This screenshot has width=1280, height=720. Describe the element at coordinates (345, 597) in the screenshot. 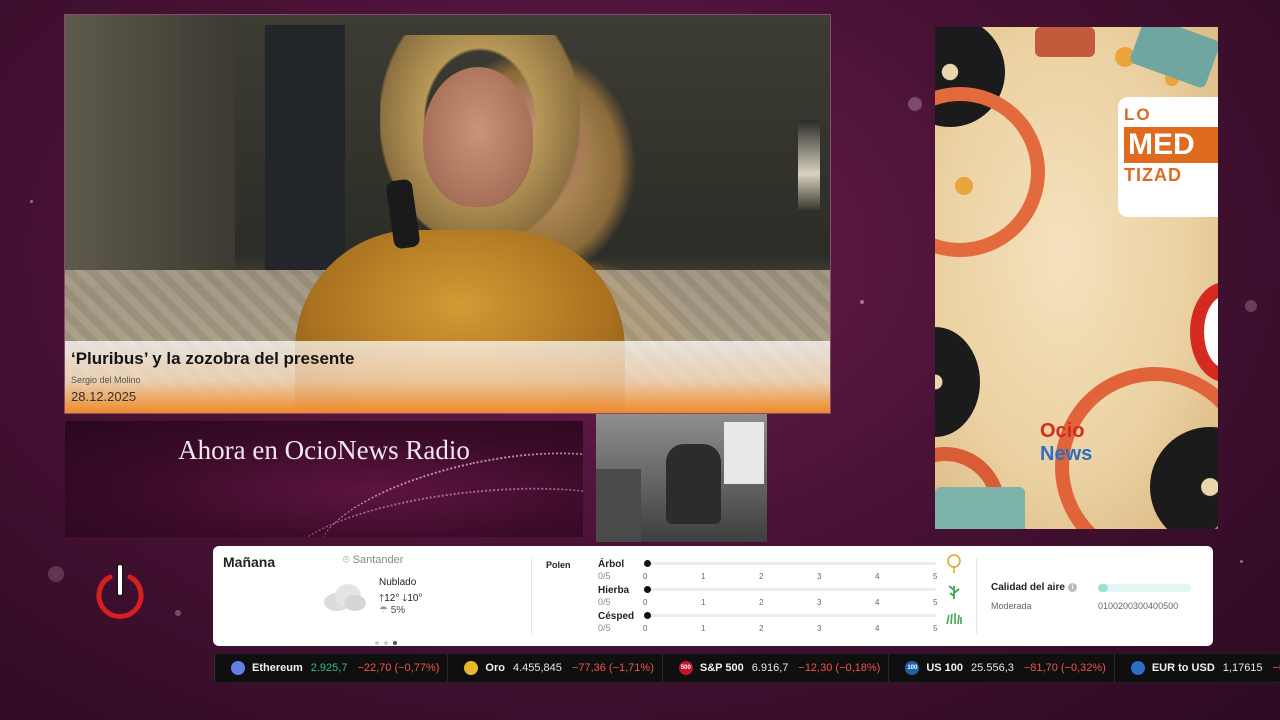

I see `cloud-icon` at that location.